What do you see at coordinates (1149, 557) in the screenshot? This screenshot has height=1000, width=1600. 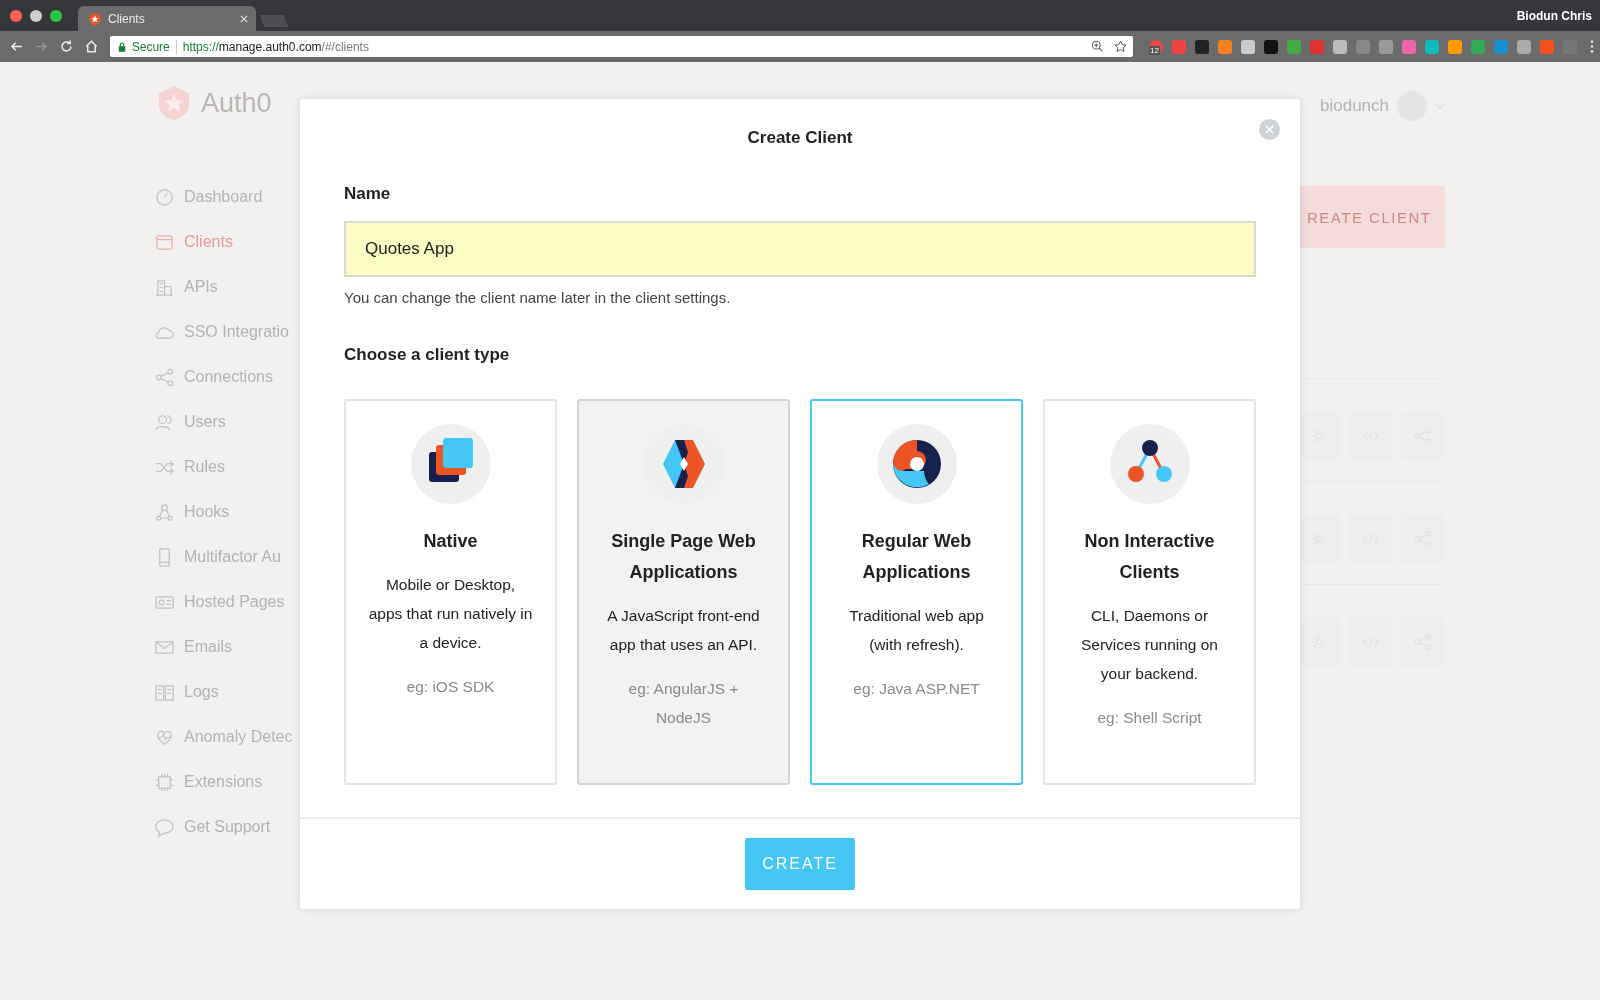 I see `client-type-title: Non Interactive Clients` at bounding box center [1149, 557].